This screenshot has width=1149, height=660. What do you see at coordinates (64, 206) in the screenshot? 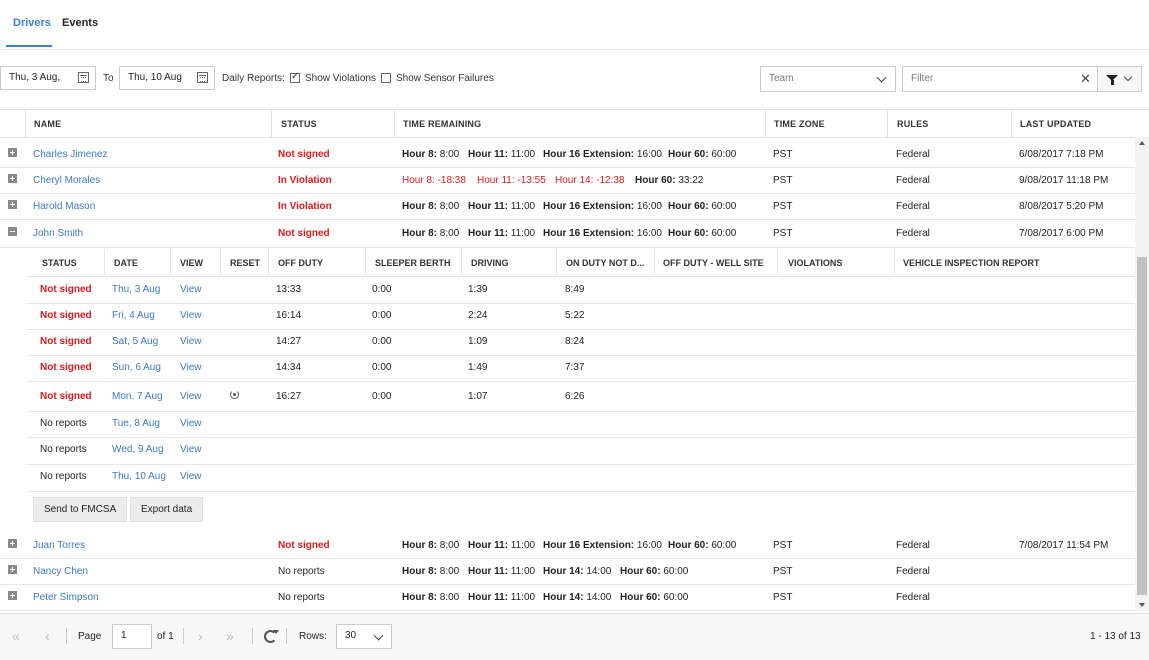
I see `driver-name-link: Harold Mason` at bounding box center [64, 206].